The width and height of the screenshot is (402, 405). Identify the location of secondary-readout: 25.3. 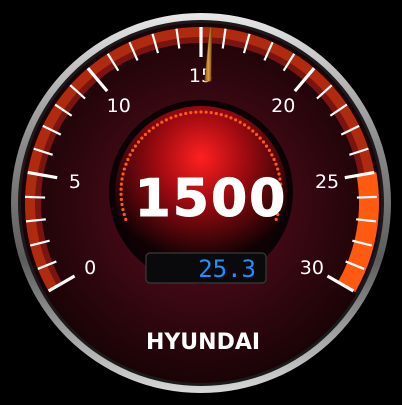
(227, 269).